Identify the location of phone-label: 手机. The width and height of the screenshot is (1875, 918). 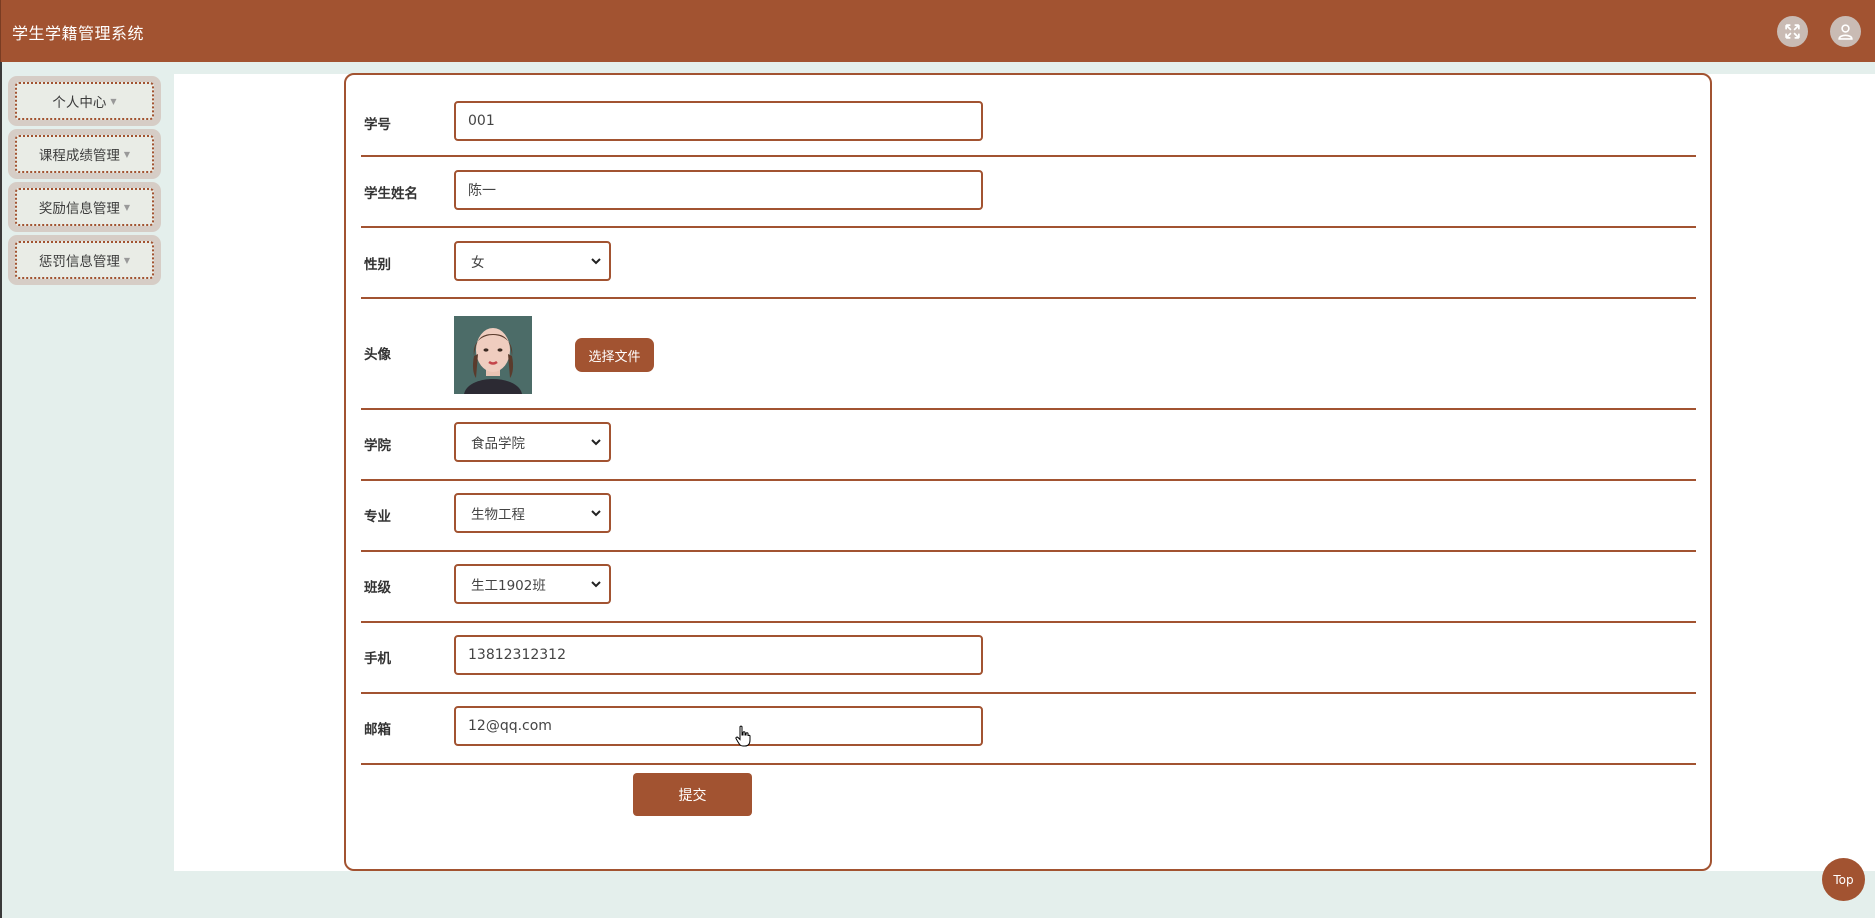
(377, 659).